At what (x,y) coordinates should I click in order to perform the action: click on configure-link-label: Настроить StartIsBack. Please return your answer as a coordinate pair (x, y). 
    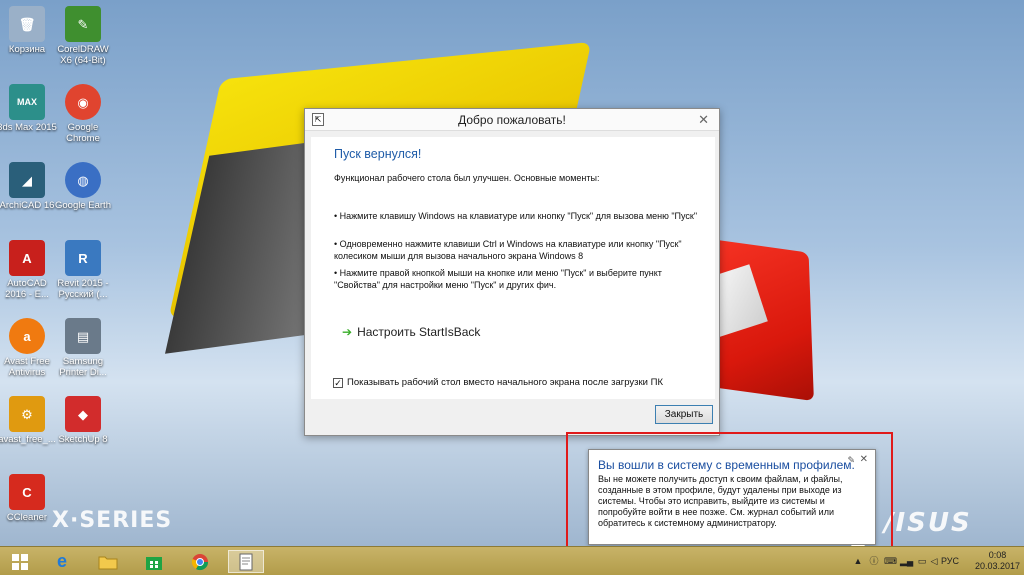
    Looking at the image, I should click on (419, 332).